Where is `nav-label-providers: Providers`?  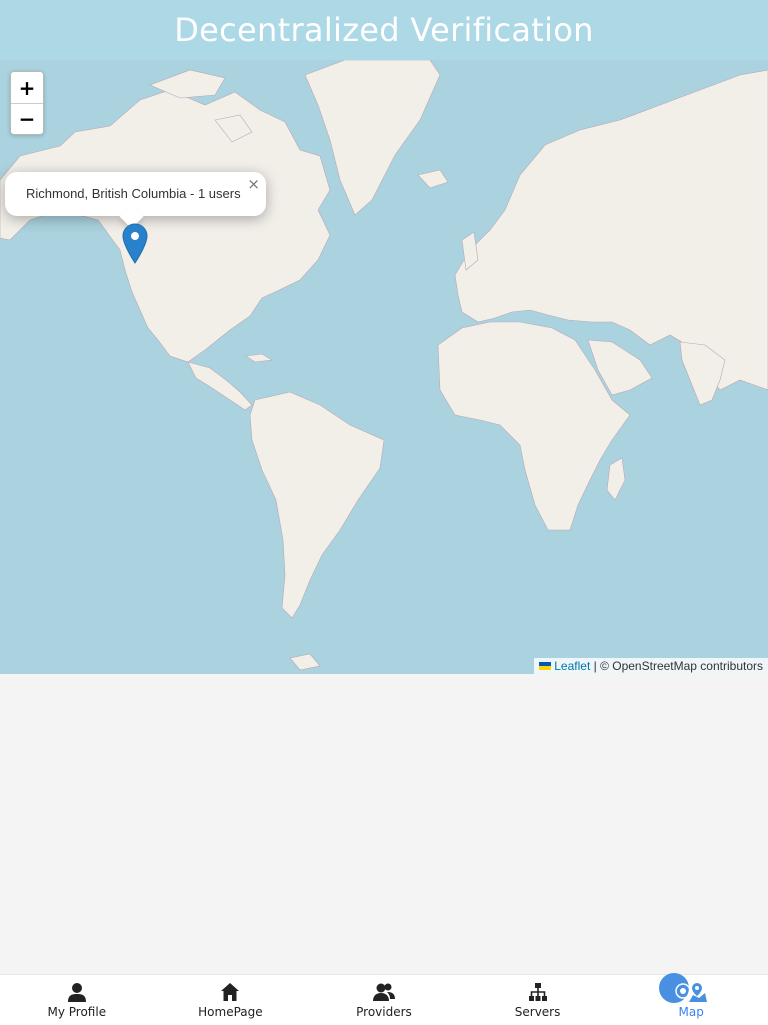
nav-label-providers: Providers is located at coordinates (384, 1012).